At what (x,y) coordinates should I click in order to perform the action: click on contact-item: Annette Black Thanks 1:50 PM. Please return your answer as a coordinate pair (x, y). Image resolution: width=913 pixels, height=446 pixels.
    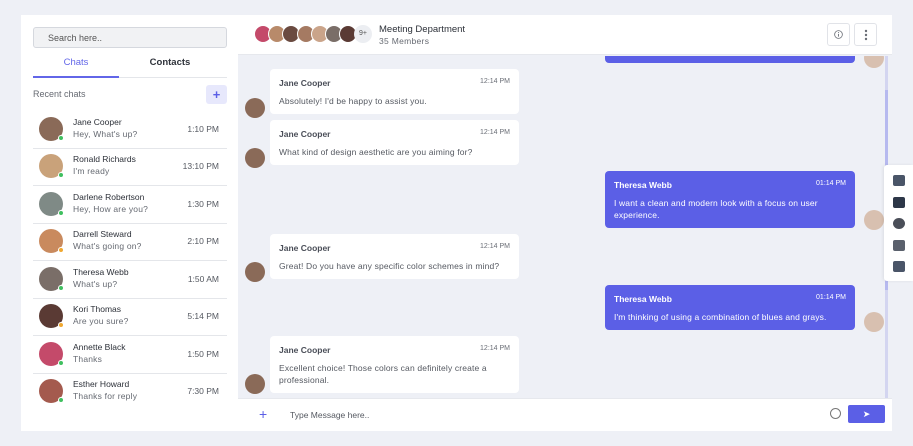
    Looking at the image, I should click on (130, 355).